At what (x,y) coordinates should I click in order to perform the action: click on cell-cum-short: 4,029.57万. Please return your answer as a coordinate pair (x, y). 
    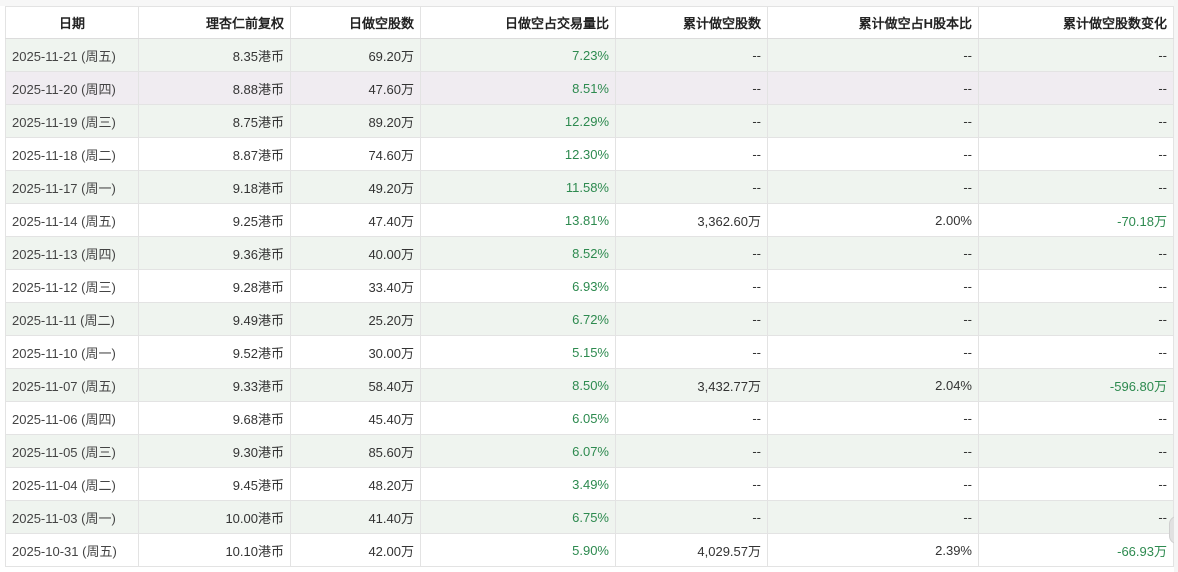
    Looking at the image, I should click on (691, 550).